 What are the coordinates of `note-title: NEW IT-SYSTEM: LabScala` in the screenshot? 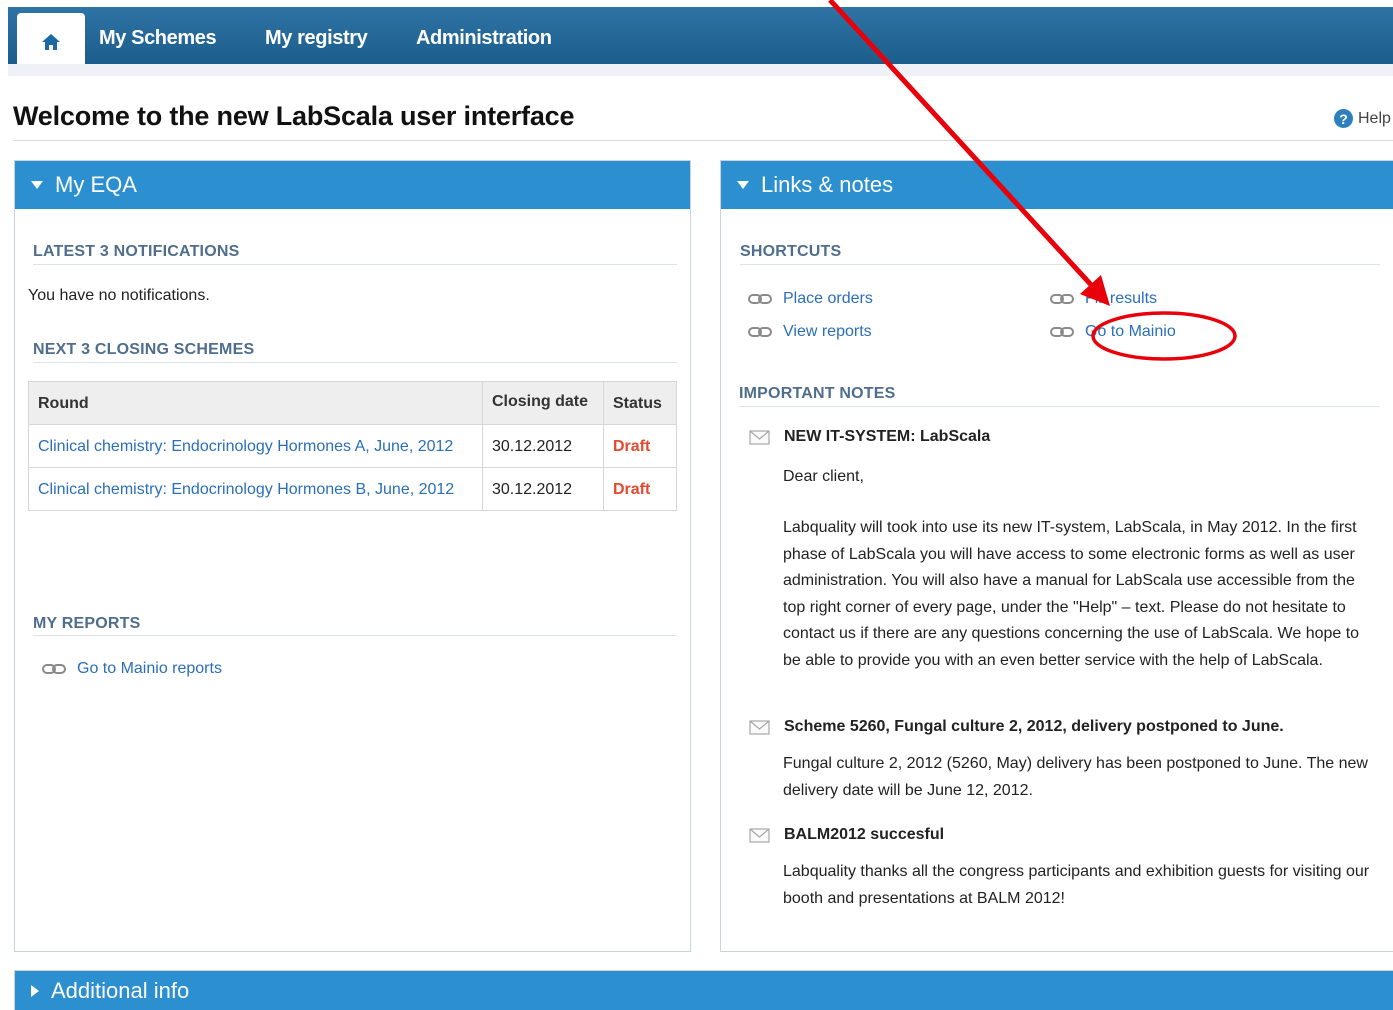 It's located at (869, 437).